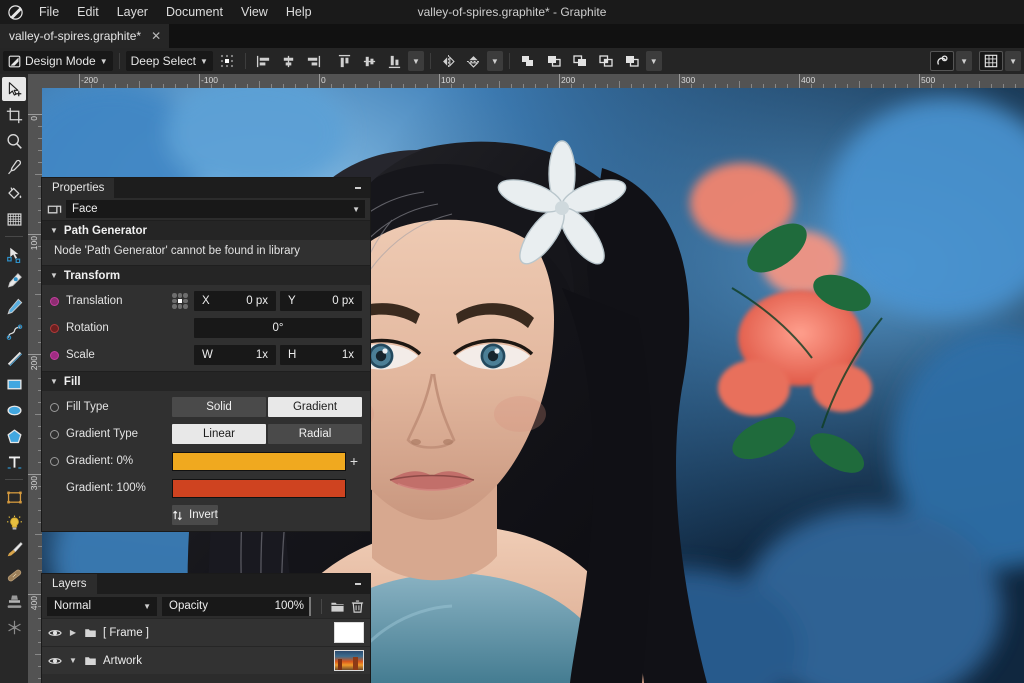 This screenshot has height=683, width=1024. I want to click on delete-layer-button, so click(357, 606).